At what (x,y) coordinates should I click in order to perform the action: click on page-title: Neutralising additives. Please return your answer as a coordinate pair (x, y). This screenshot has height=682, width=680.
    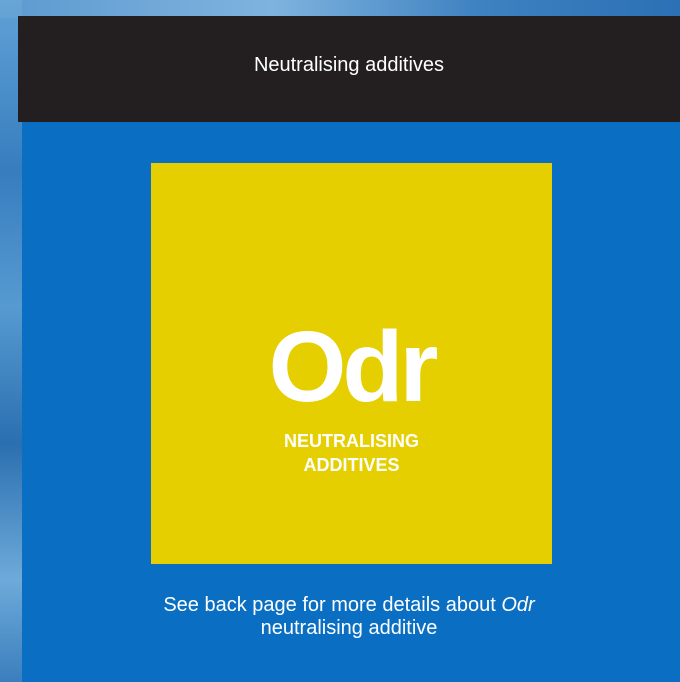
    Looking at the image, I should click on (349, 64).